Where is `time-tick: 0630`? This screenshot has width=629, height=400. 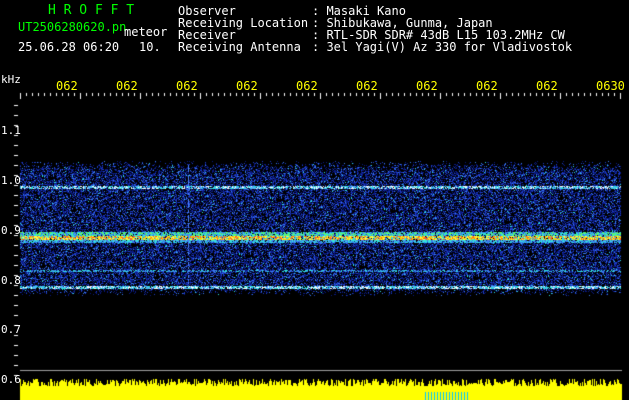
time-tick: 0630 is located at coordinates (610, 86).